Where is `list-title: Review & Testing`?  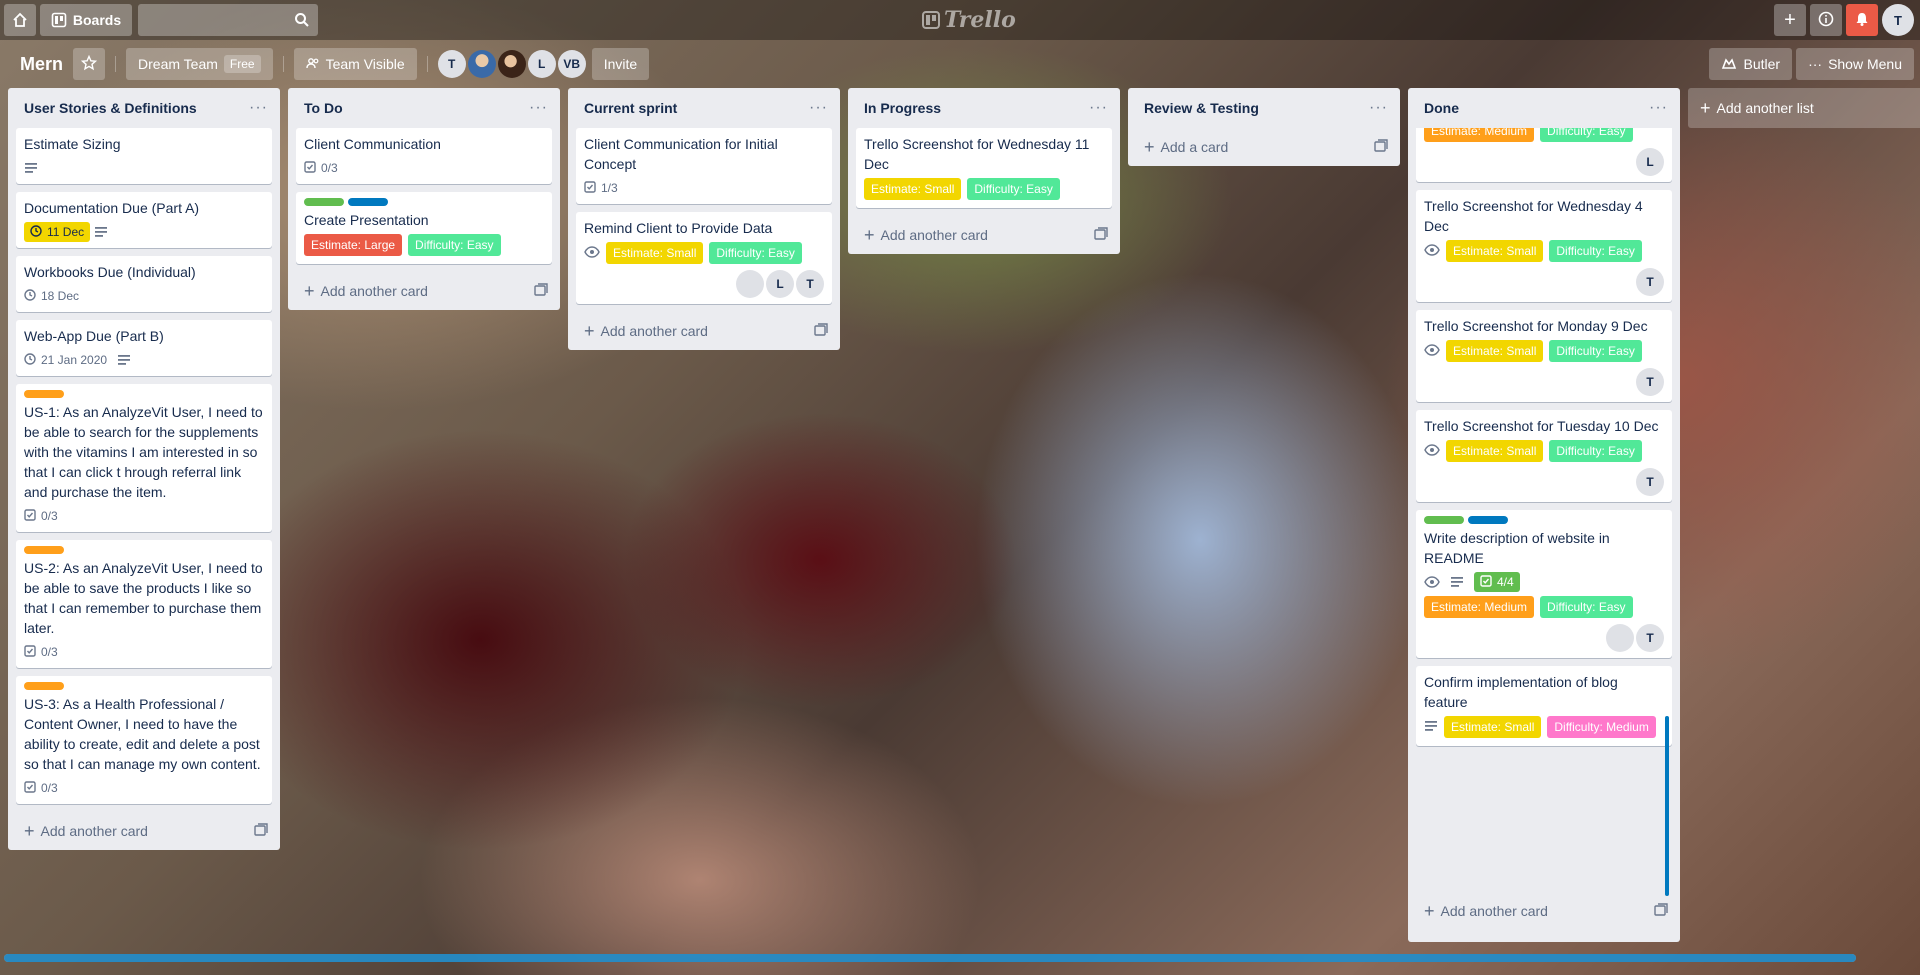 list-title: Review & Testing is located at coordinates (1201, 108).